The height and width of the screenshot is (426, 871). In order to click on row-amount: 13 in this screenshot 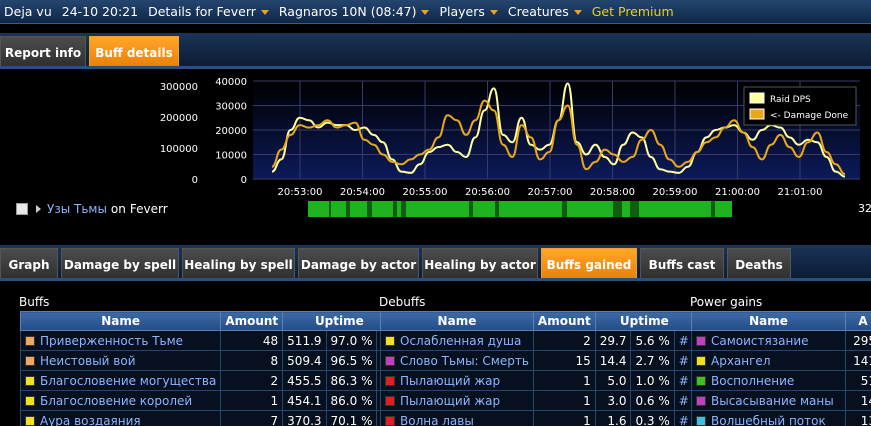, I will do `click(858, 418)`.